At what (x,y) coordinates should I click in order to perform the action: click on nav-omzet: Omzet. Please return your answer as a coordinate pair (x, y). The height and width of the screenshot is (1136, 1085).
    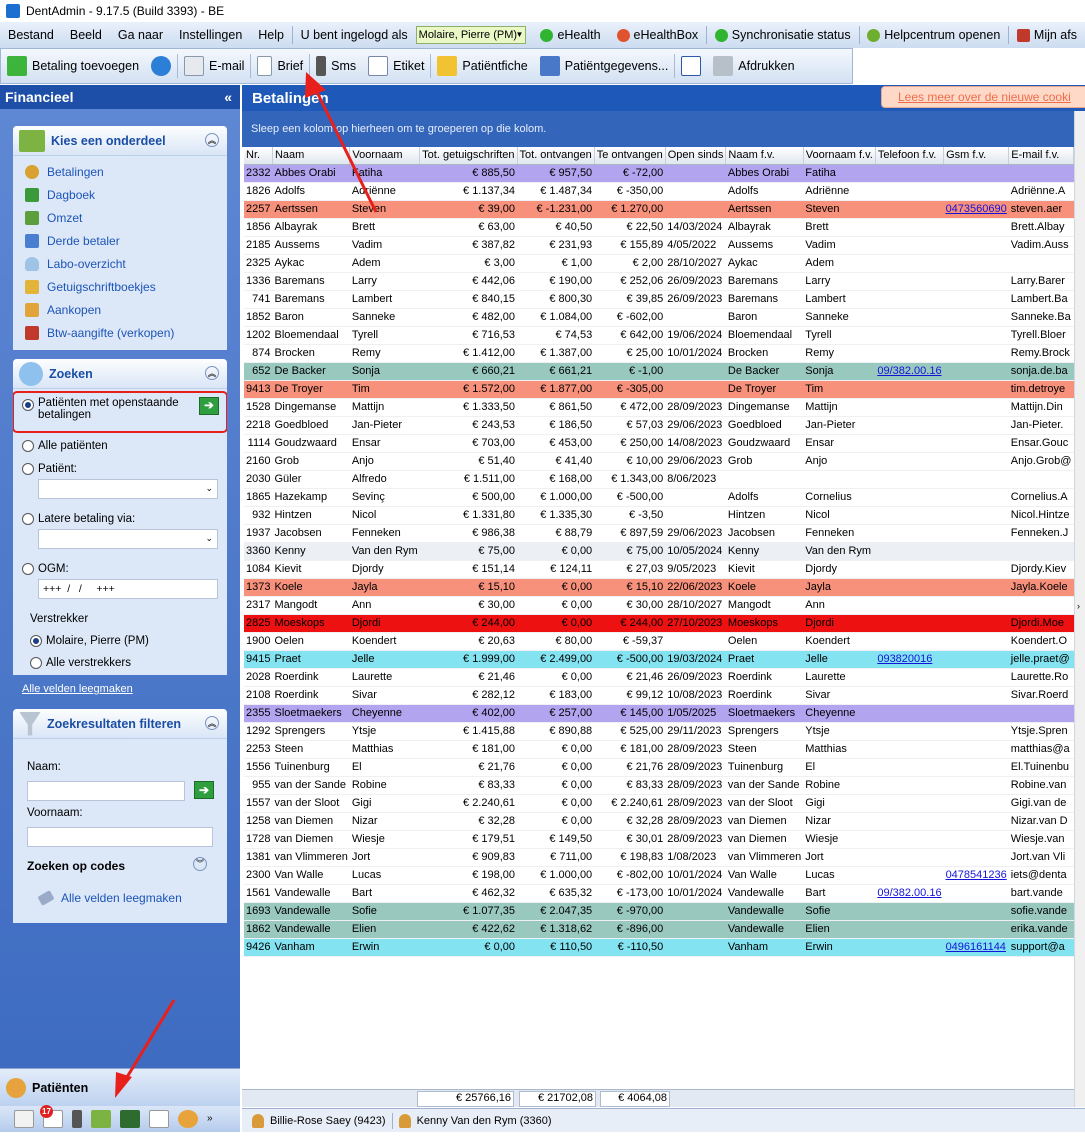
    Looking at the image, I should click on (120, 217).